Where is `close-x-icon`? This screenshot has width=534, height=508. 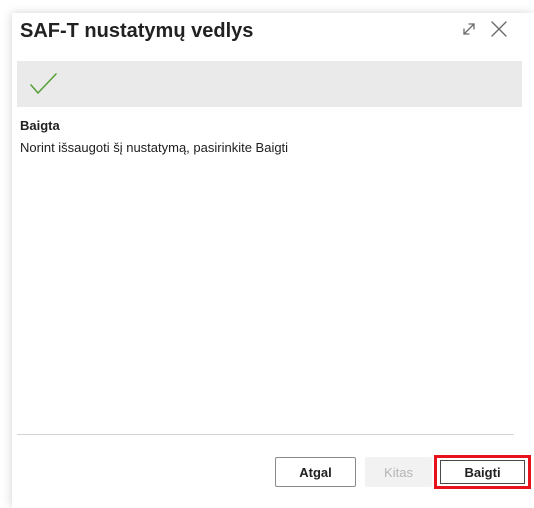 close-x-icon is located at coordinates (499, 29).